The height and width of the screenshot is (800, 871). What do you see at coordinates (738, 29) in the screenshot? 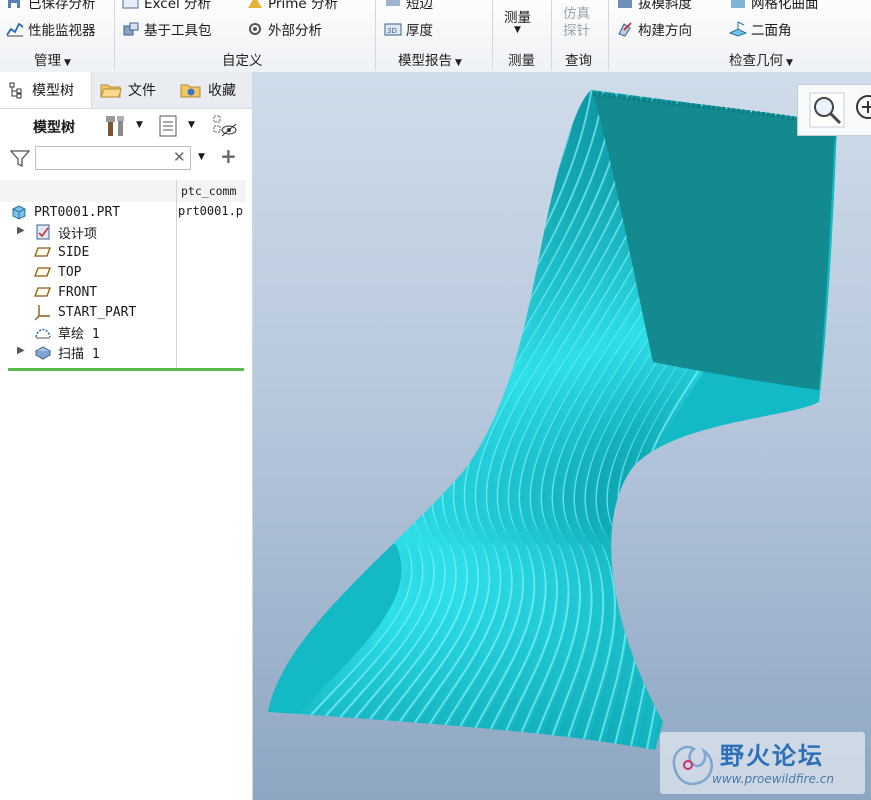
I see `dihedral-angle-icon` at bounding box center [738, 29].